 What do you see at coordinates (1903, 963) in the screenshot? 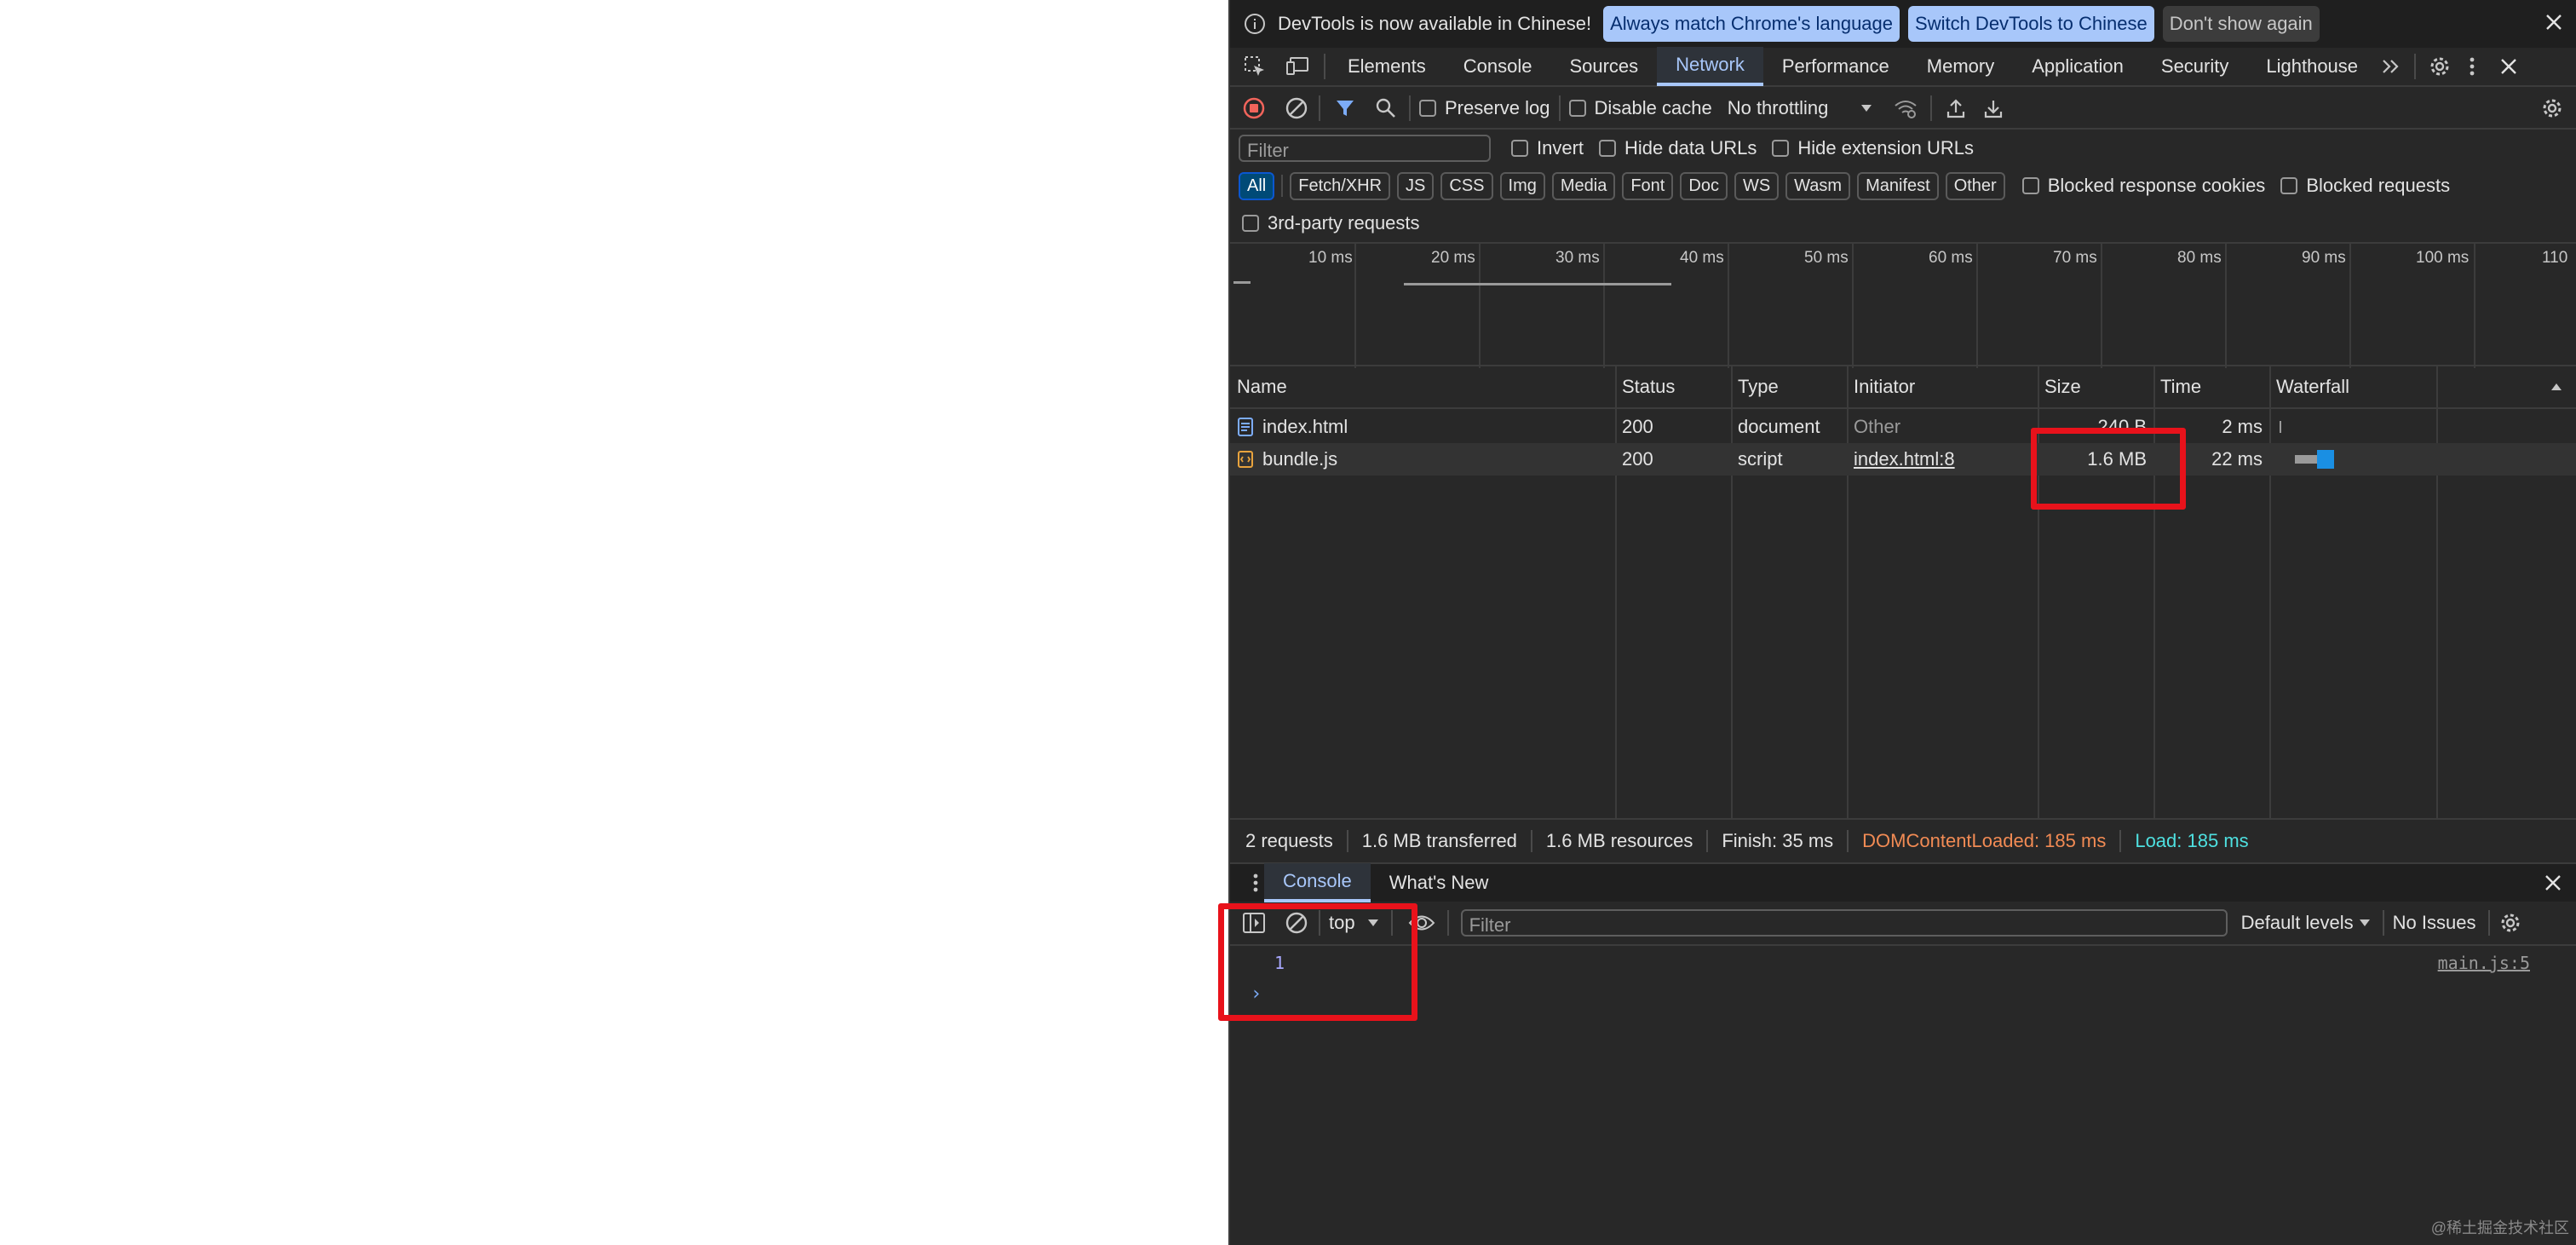
I see `console-message: 1 main.js:5` at bounding box center [1903, 963].